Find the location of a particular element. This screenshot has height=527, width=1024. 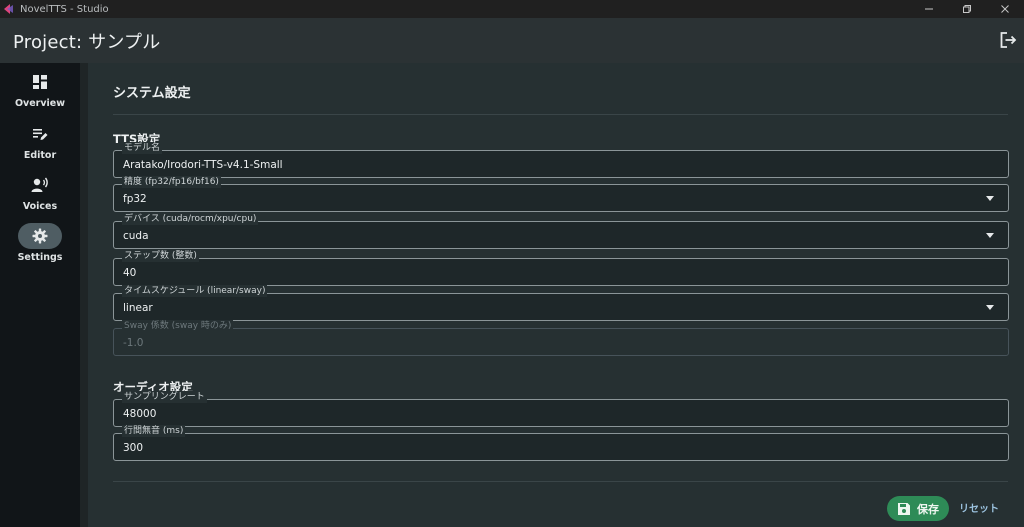

line-silence-field: 行間無音 (ms) 300 is located at coordinates (561, 443).